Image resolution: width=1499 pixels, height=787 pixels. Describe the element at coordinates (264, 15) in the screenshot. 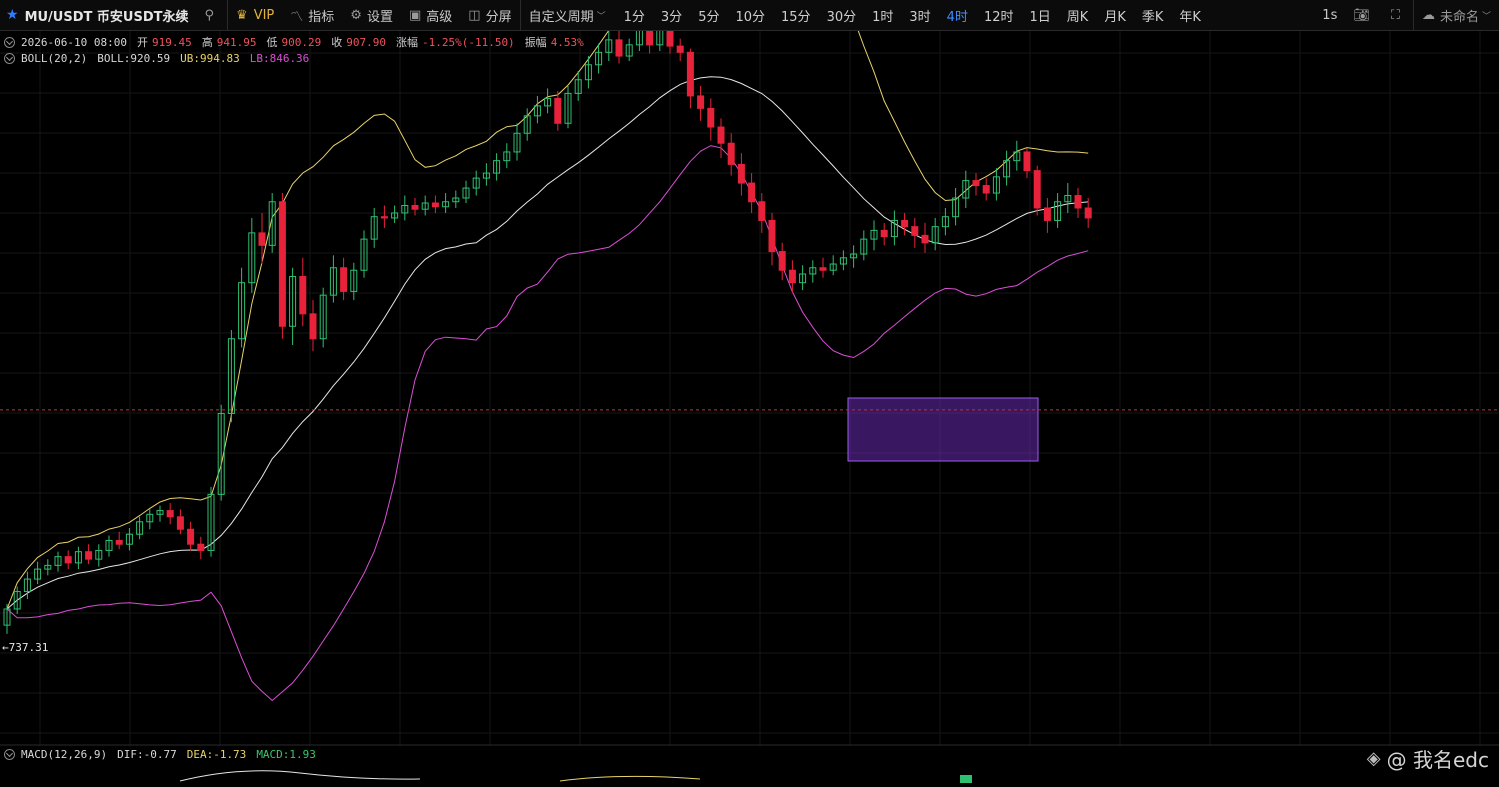

I see `vip-label: VIP` at that location.